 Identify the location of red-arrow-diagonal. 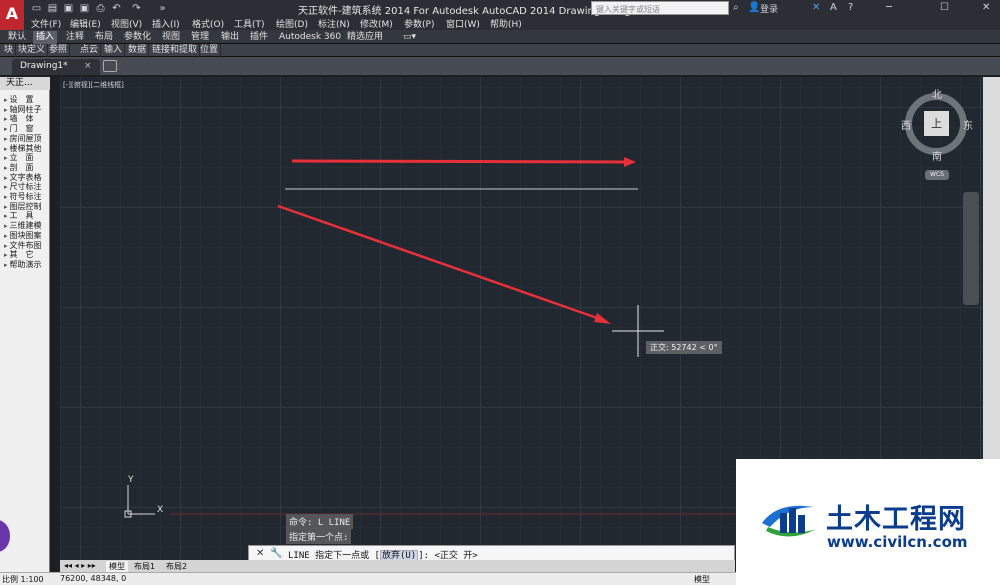
(439, 262).